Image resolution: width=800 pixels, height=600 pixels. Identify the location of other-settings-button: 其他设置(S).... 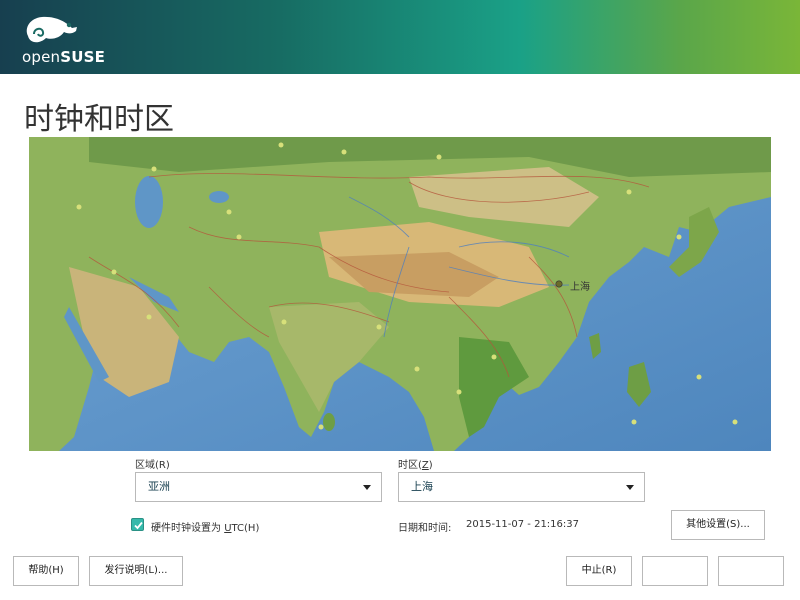
(718, 525).